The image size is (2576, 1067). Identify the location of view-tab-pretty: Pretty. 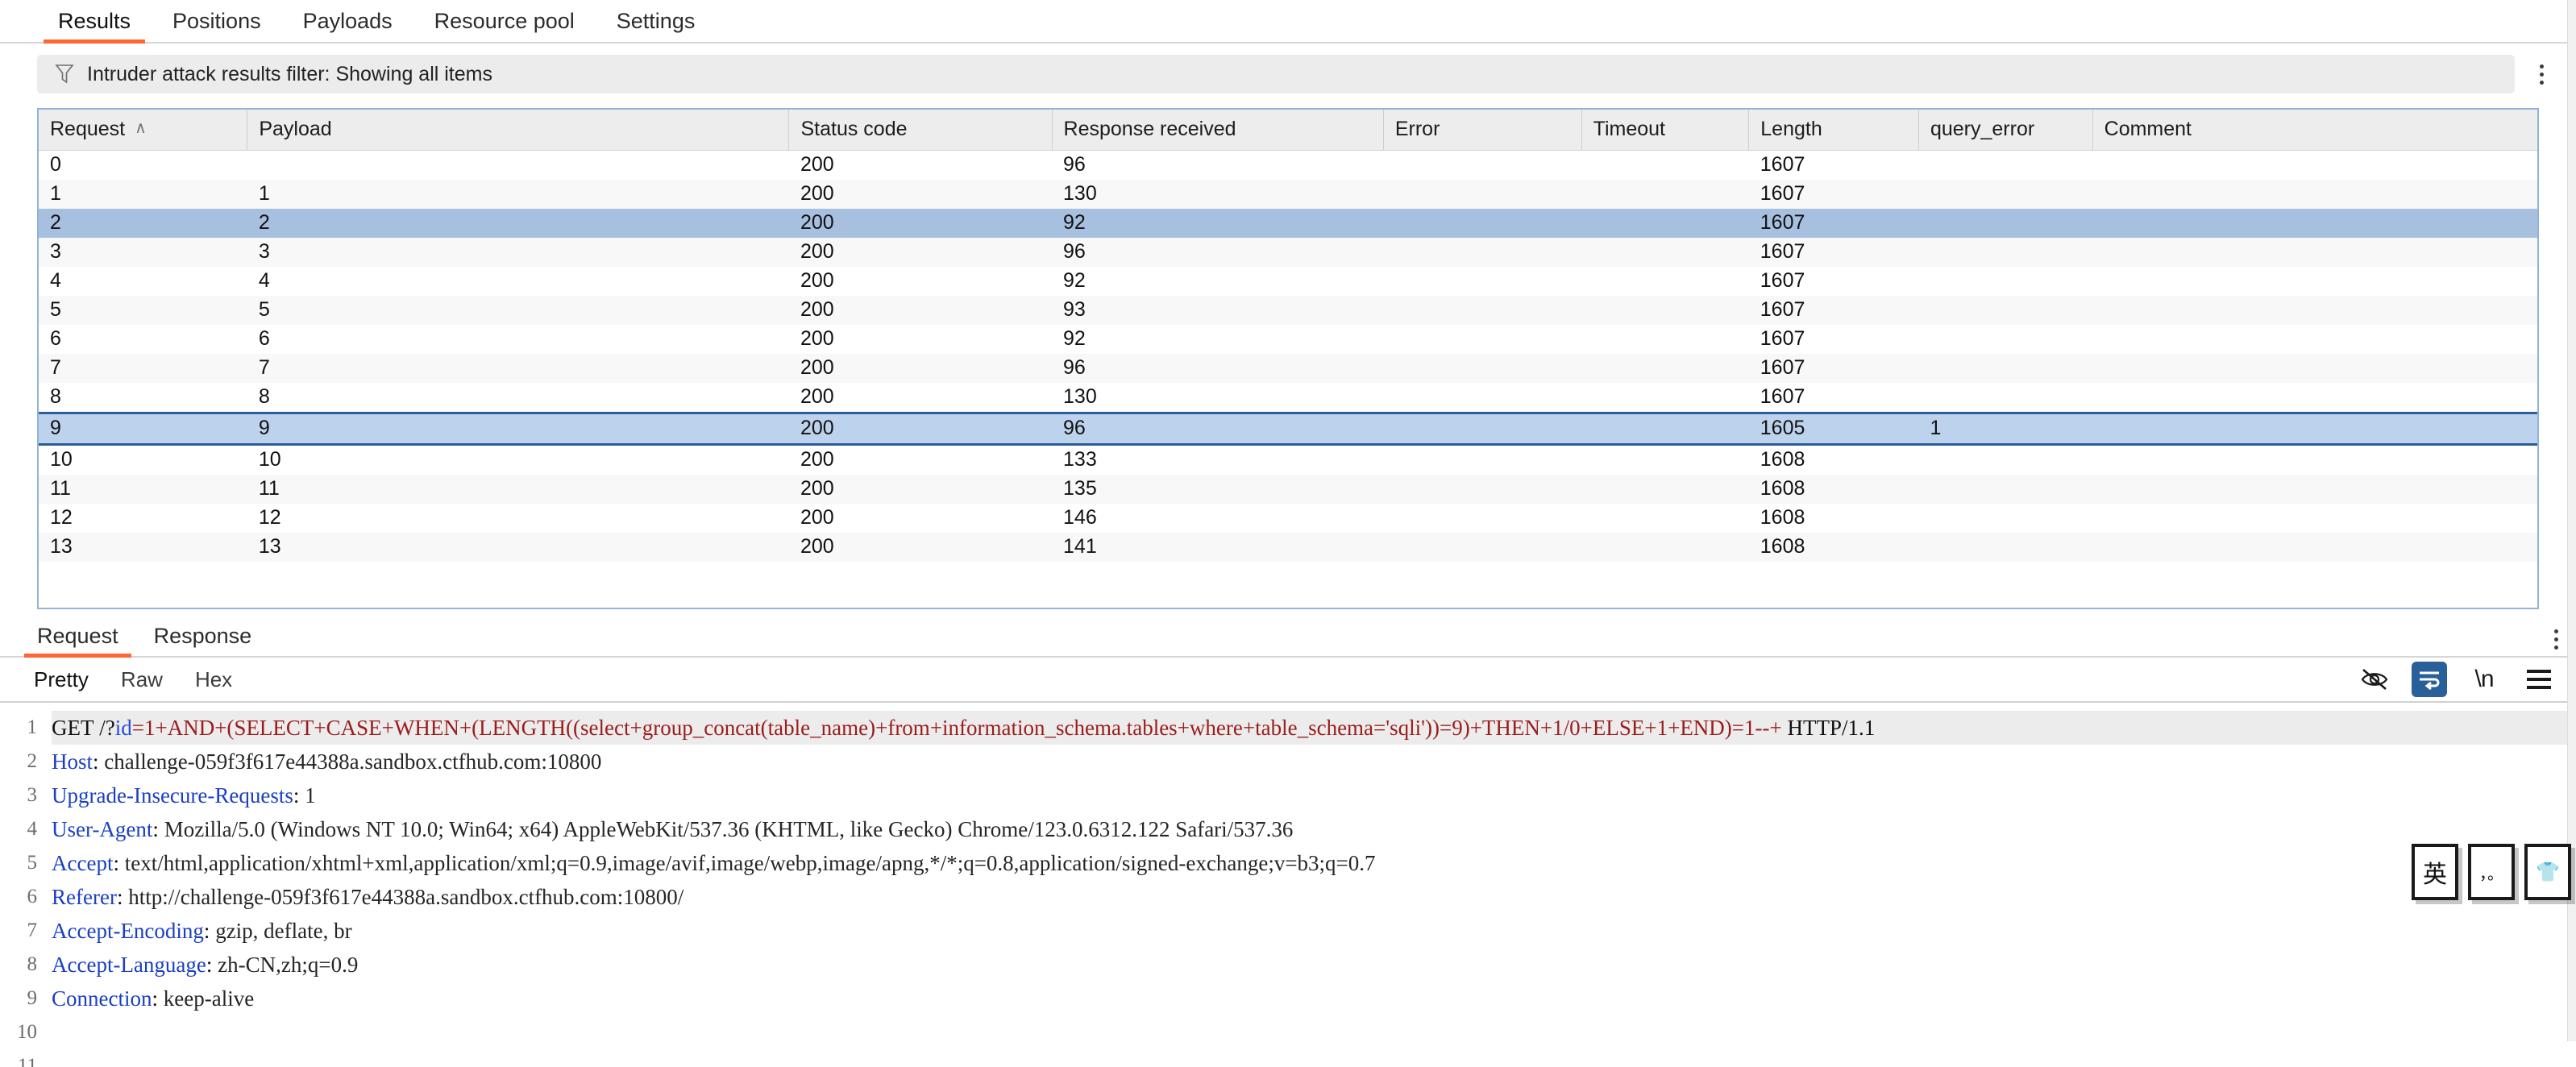
(61, 679).